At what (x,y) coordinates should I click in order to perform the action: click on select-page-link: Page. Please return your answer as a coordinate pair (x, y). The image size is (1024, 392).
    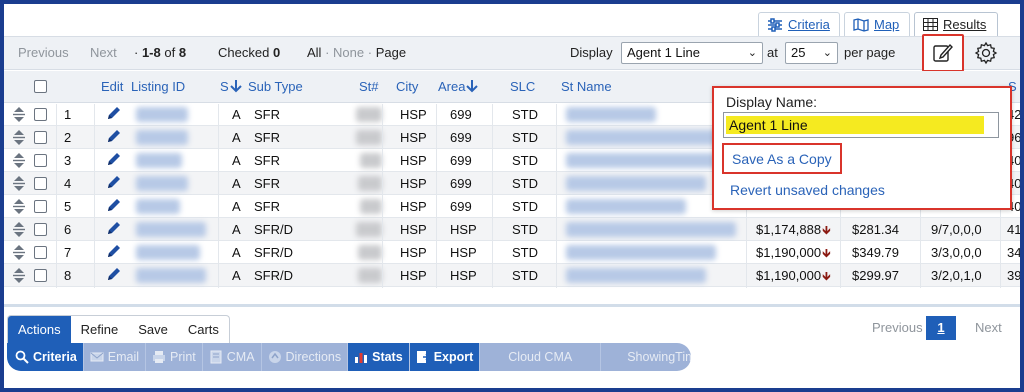
    Looking at the image, I should click on (391, 52).